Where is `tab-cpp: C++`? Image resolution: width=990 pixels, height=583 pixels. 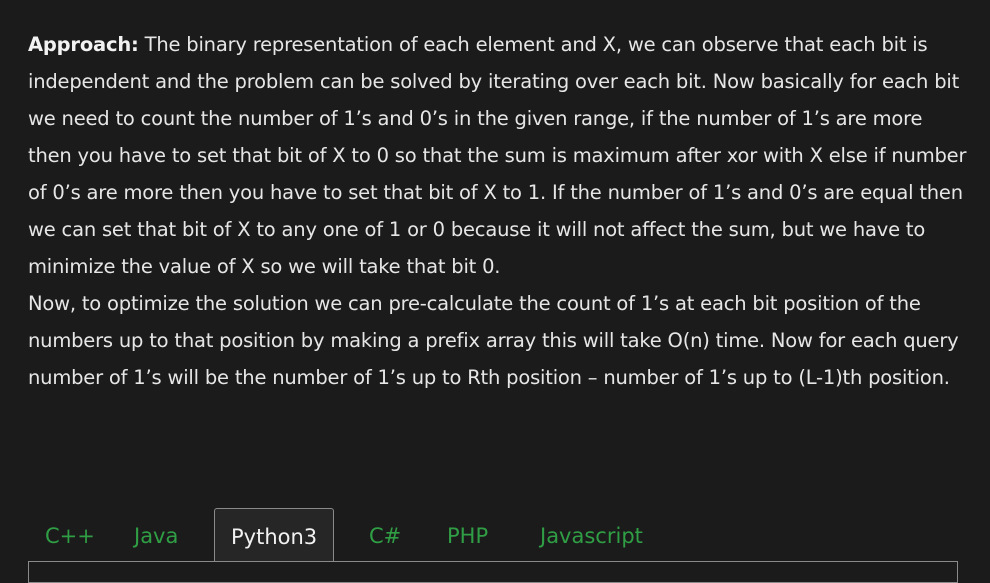 tab-cpp: C++ is located at coordinates (70, 535).